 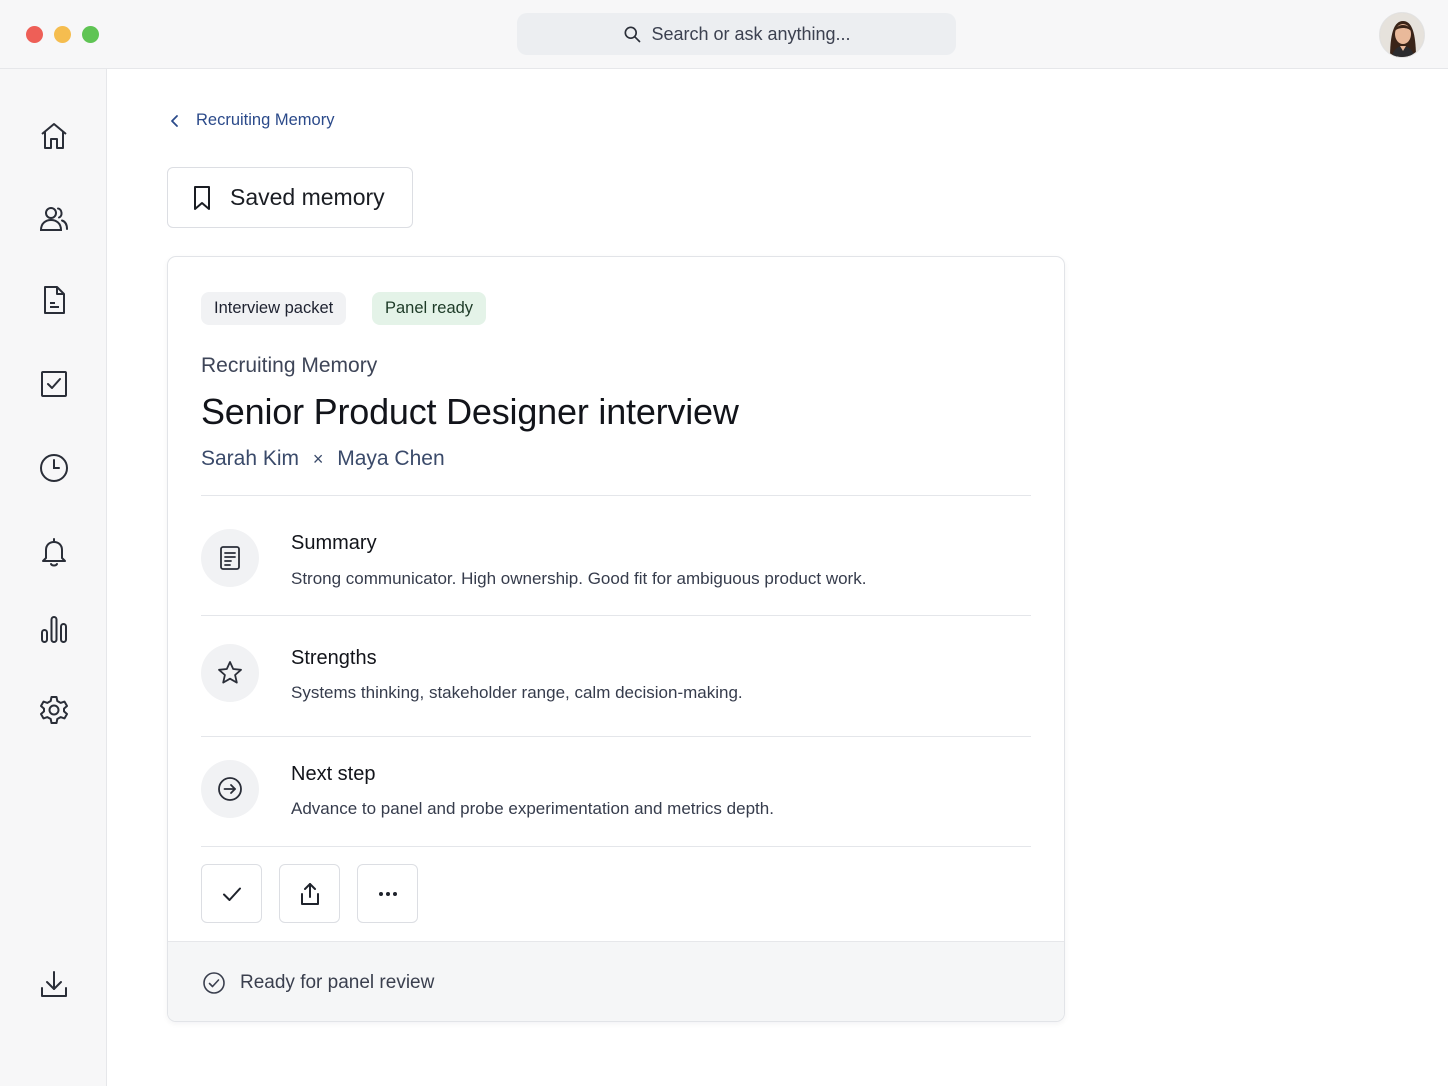 I want to click on check-circle-icon, so click(x=214, y=982).